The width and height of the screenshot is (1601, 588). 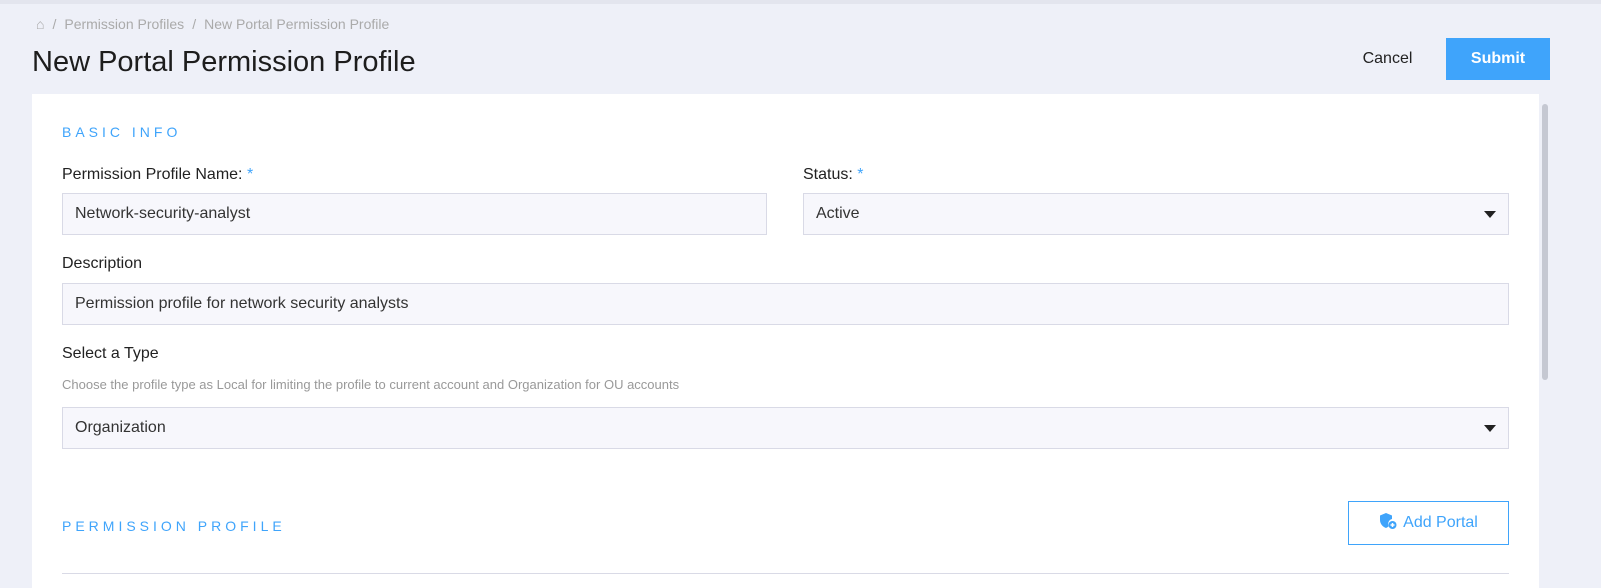 I want to click on type-select: Organization, so click(x=785, y=428).